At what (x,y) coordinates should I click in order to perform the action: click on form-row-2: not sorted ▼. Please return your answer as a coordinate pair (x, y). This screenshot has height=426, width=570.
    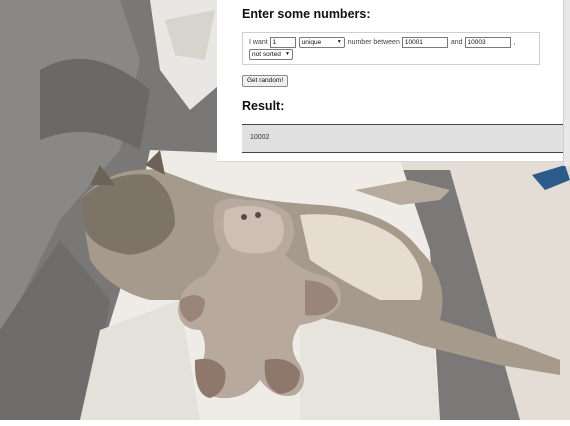
    Looking at the image, I should click on (272, 54).